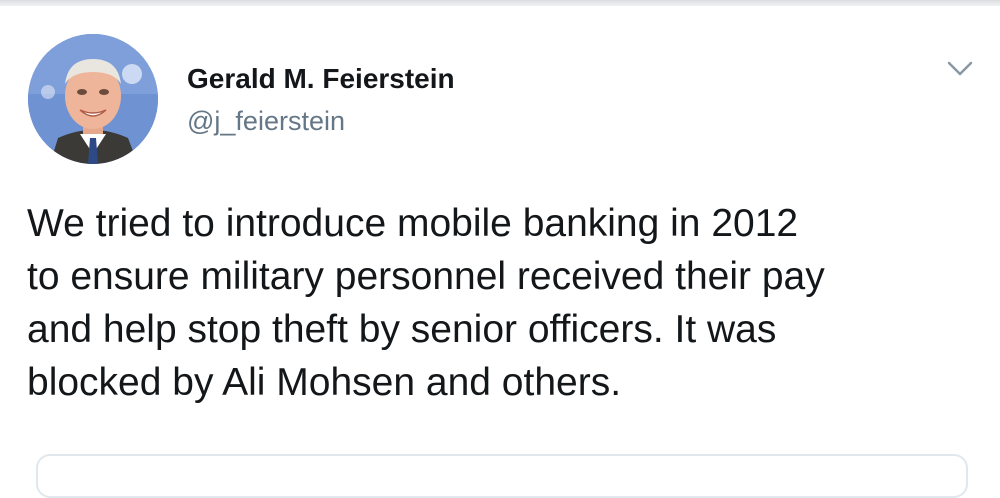 The image size is (1000, 498). What do you see at coordinates (266, 121) in the screenshot?
I see `author-handle: @j_feierstein` at bounding box center [266, 121].